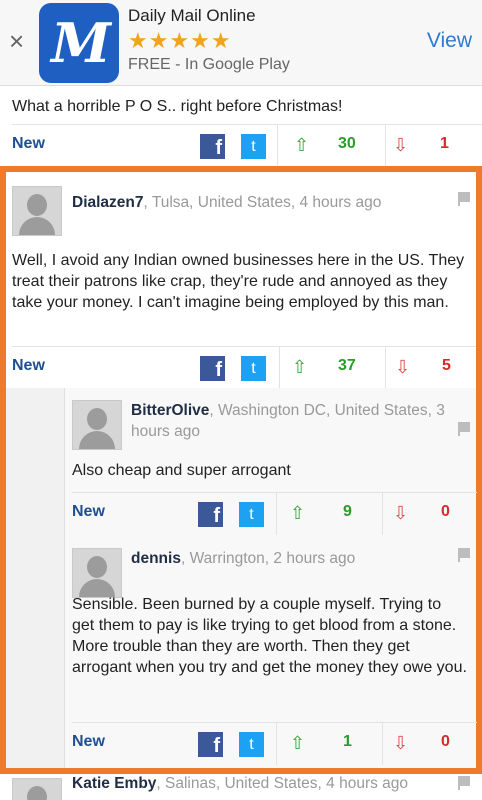  I want to click on comment-location-time: , Tulsa, United States, 4 hours ago, so click(262, 202).